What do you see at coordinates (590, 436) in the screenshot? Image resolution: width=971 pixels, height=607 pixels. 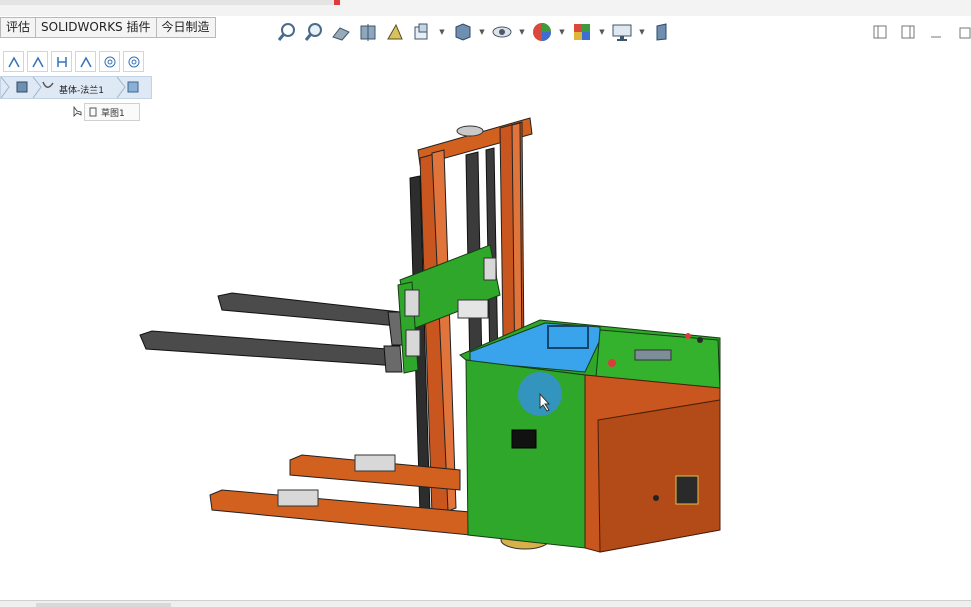 I see `robot-body` at bounding box center [590, 436].